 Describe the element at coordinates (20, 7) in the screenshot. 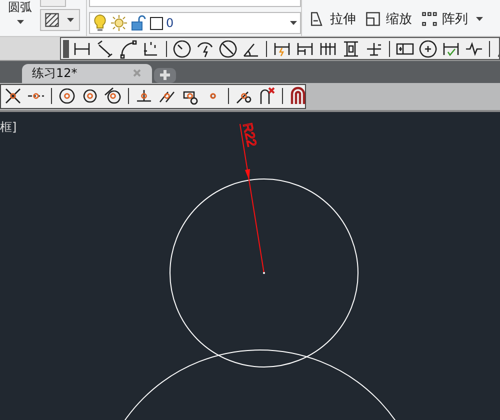

I see `arc-button: 圆弧` at that location.